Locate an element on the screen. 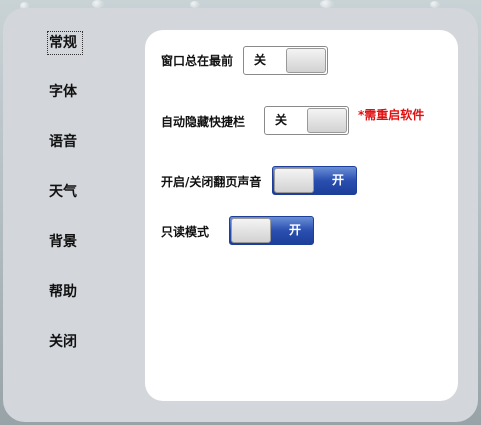  restart-required-note: *需重启软件 is located at coordinates (391, 115).